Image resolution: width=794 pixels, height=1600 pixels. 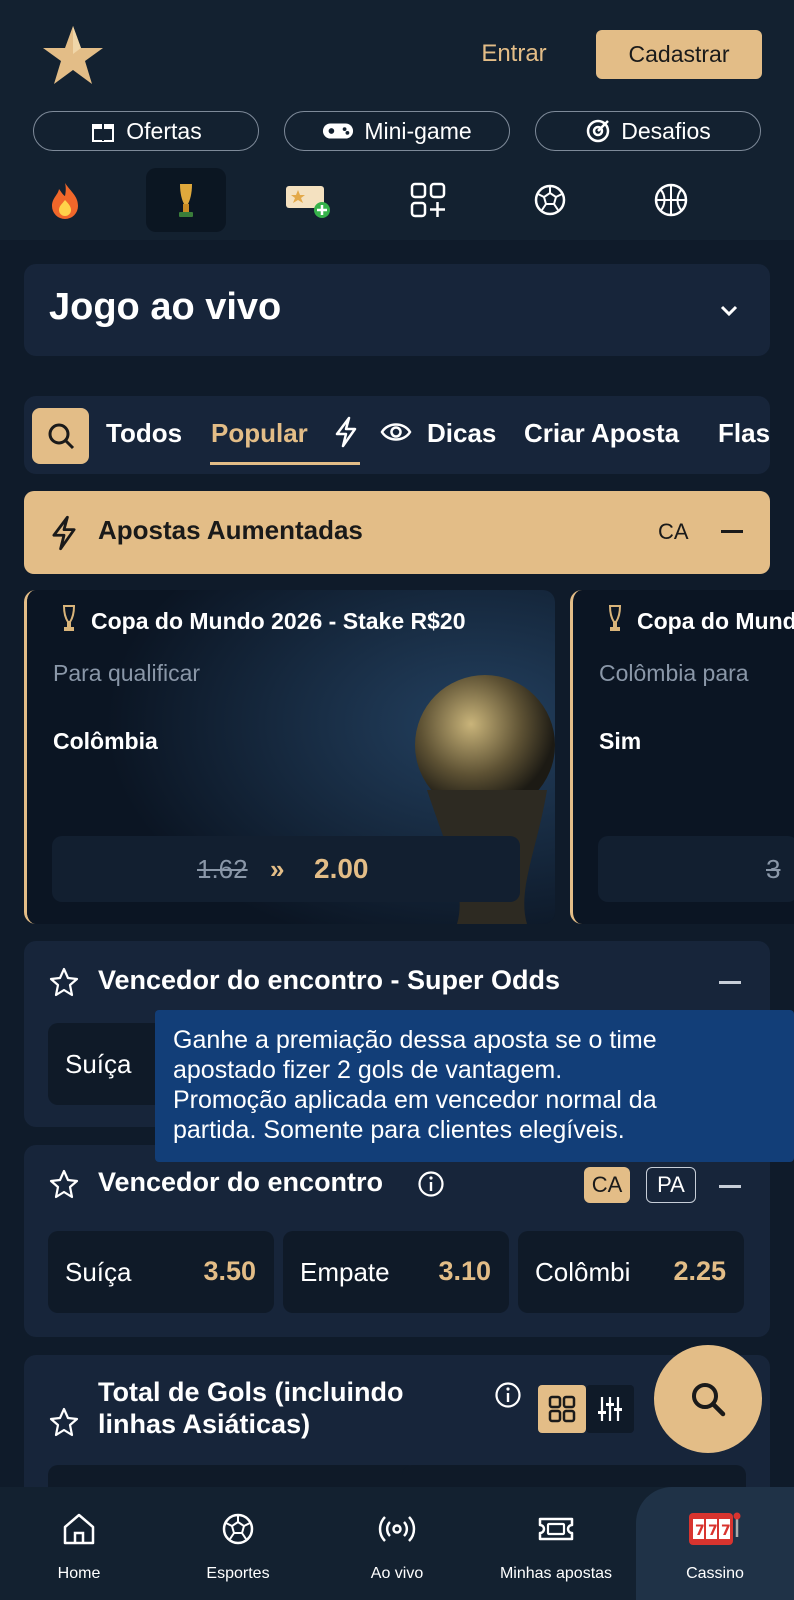 I want to click on tooltip-line: Promoção aplicada em vencedor normal da, so click(x=415, y=1100).